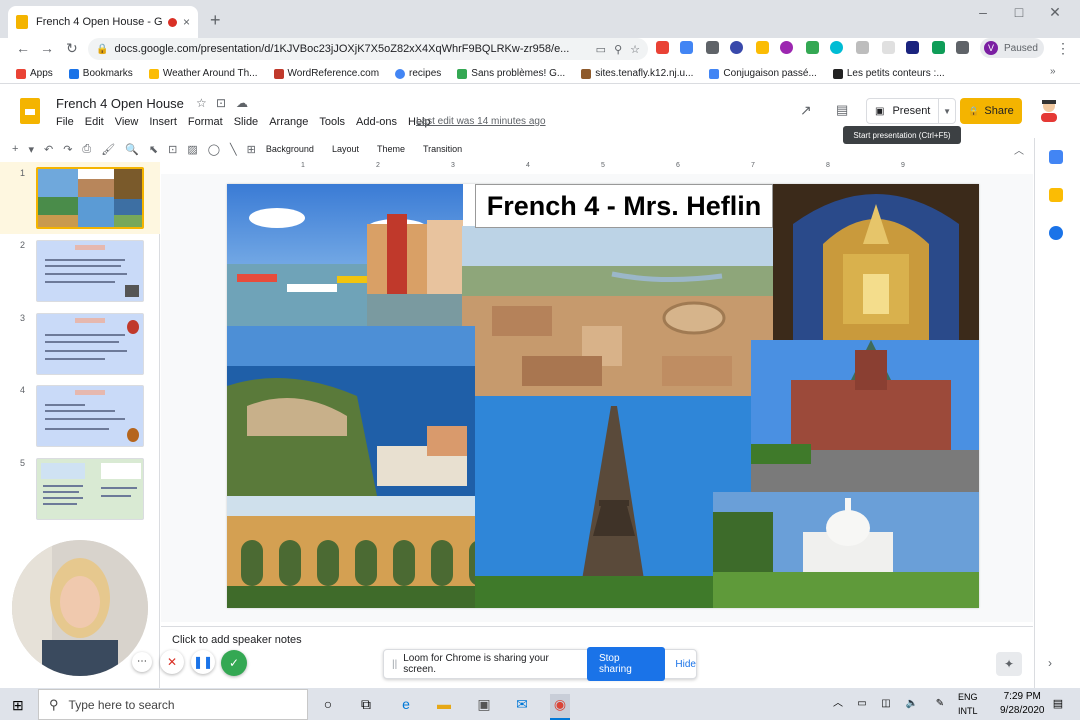 The image size is (1080, 720). I want to click on image-icon: ▨, so click(192, 149).